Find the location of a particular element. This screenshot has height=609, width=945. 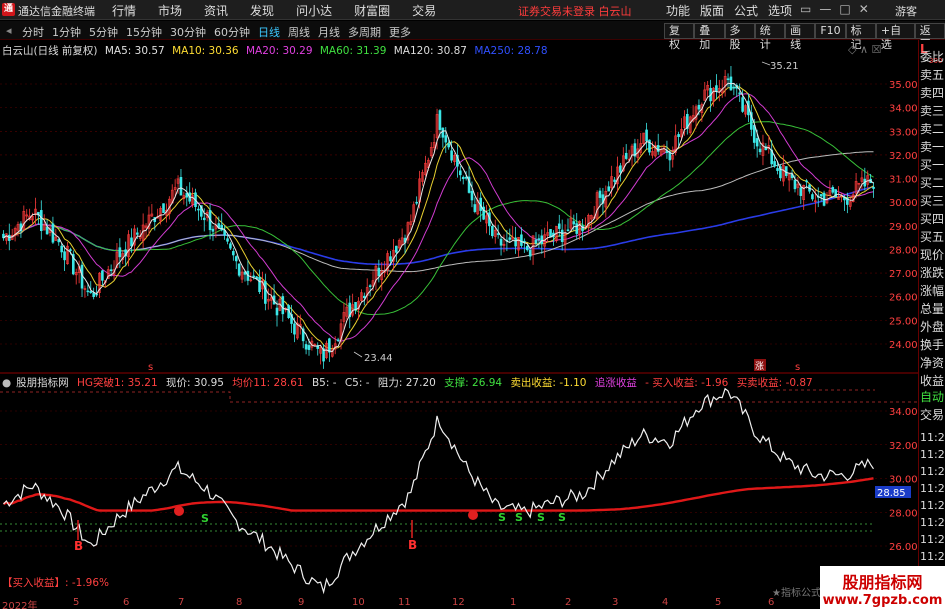

buy-gain-label: - 买入收益: -1.96 is located at coordinates (687, 383).